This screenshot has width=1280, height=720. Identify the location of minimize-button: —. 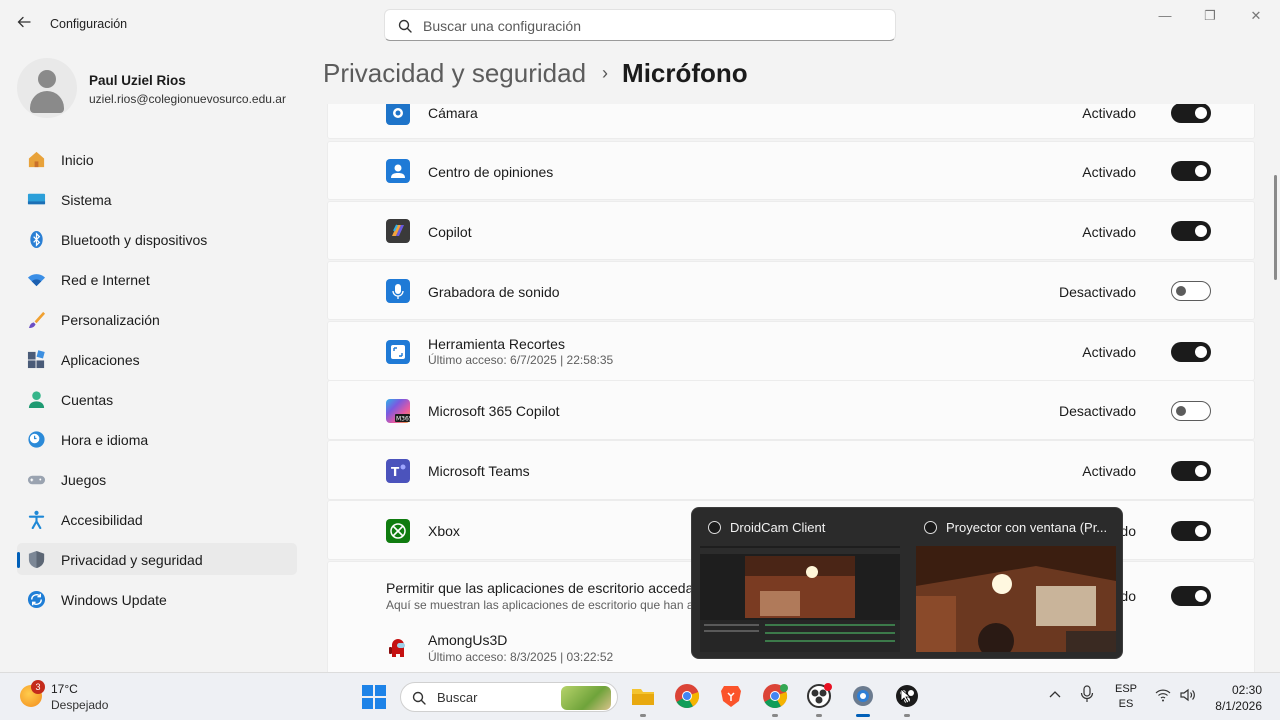
(1165, 18).